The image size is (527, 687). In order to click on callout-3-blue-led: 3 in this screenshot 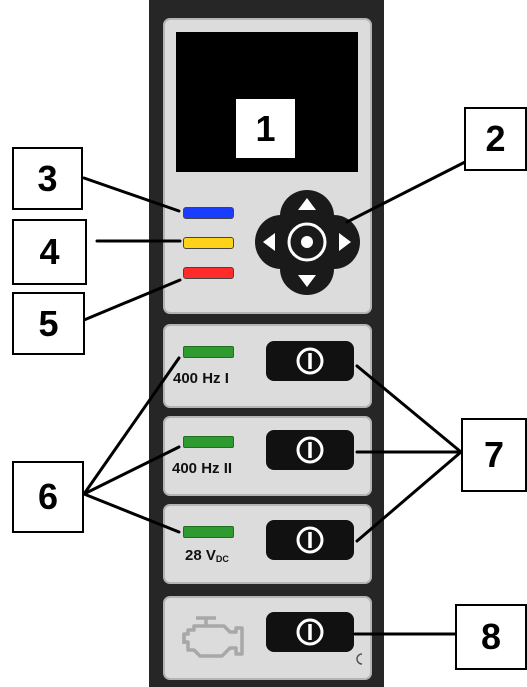, I will do `click(47, 178)`.